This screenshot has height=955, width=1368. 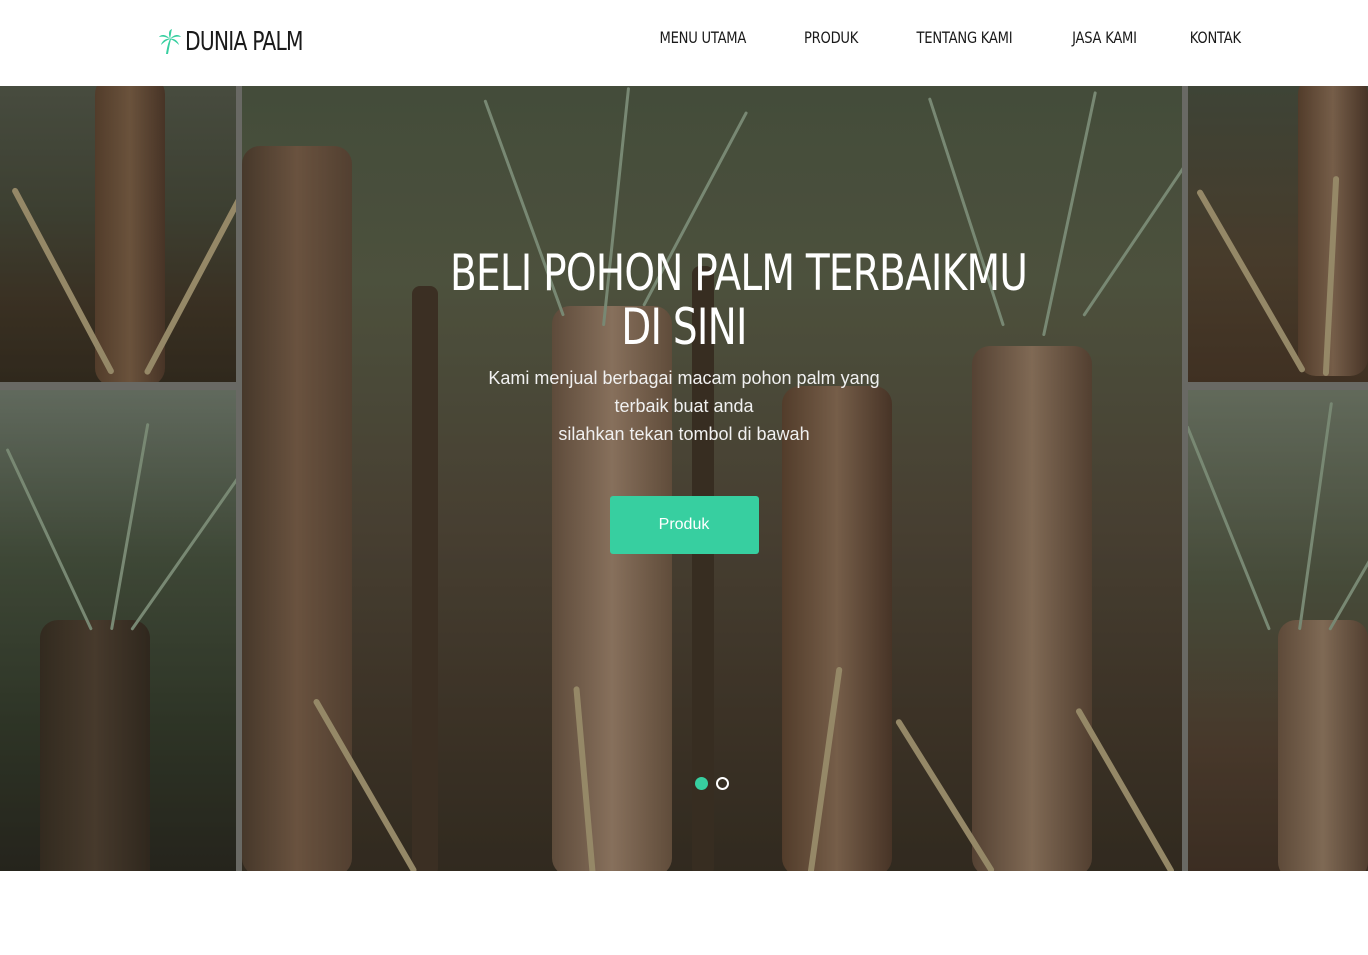 What do you see at coordinates (702, 37) in the screenshot?
I see `nav-item-menu-utama: MENU UTAMA` at bounding box center [702, 37].